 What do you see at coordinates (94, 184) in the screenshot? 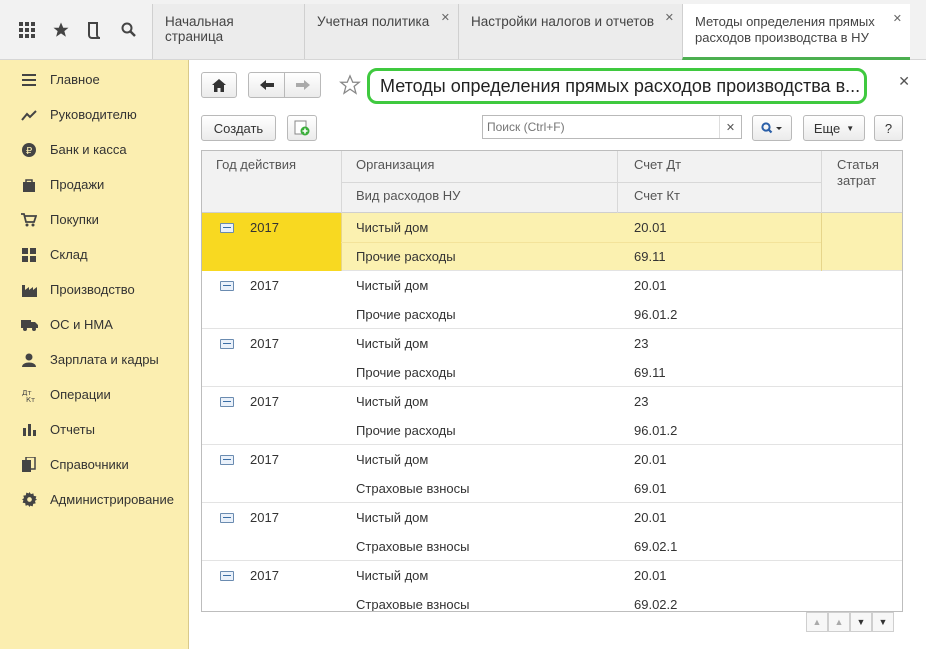
I see `sidebar-item-sales: Продажи` at bounding box center [94, 184].